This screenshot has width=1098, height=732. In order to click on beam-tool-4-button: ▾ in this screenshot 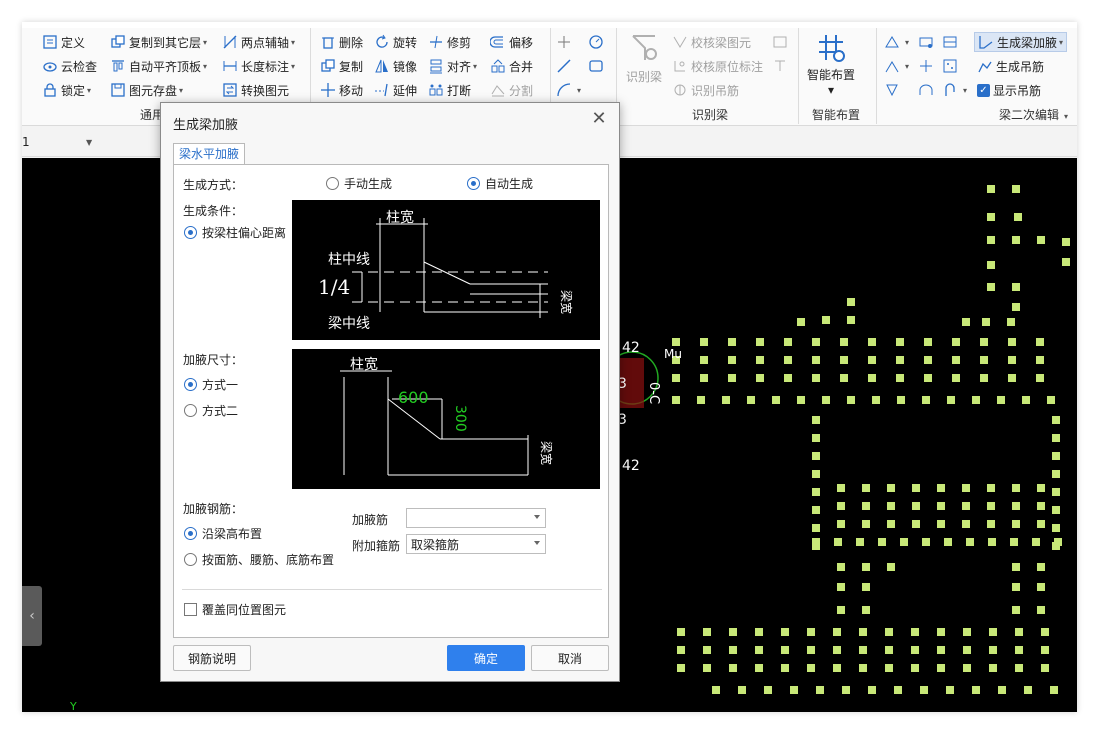, I will do `click(896, 66)`.